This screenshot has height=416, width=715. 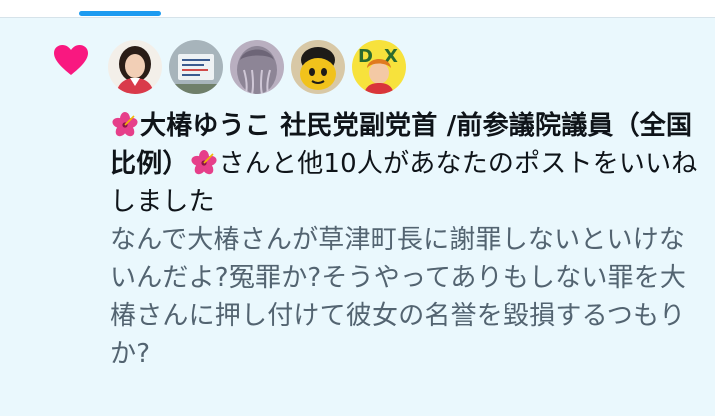 What do you see at coordinates (379, 67) in the screenshot?
I see `avatar-dx-character: D X` at bounding box center [379, 67].